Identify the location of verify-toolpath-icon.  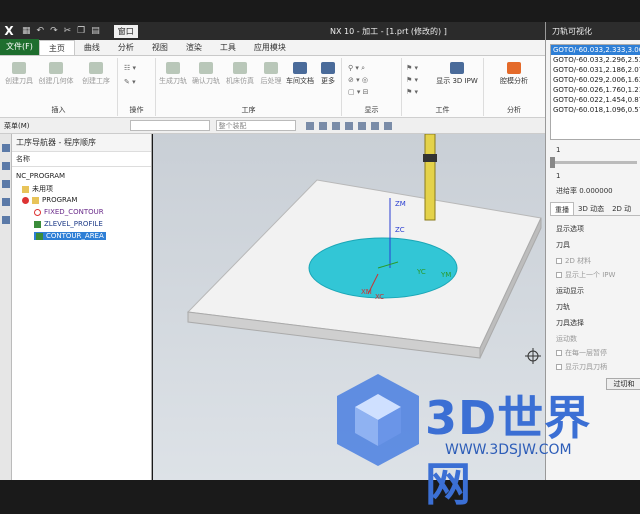
(206, 68).